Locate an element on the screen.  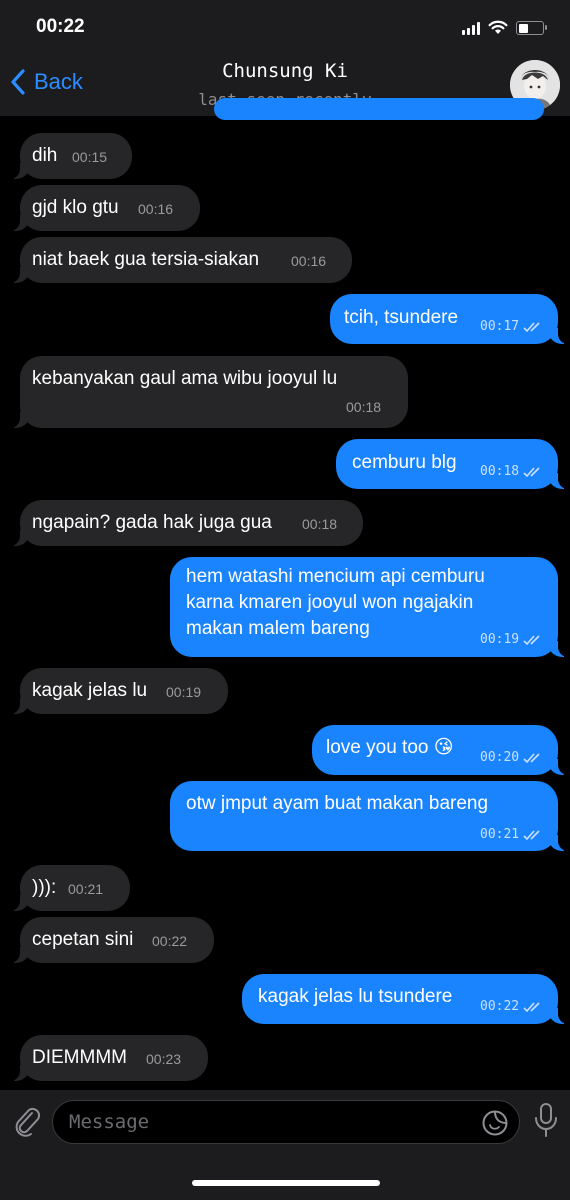
message-text: ngapain? gada hak juga gua is located at coordinates (152, 522).